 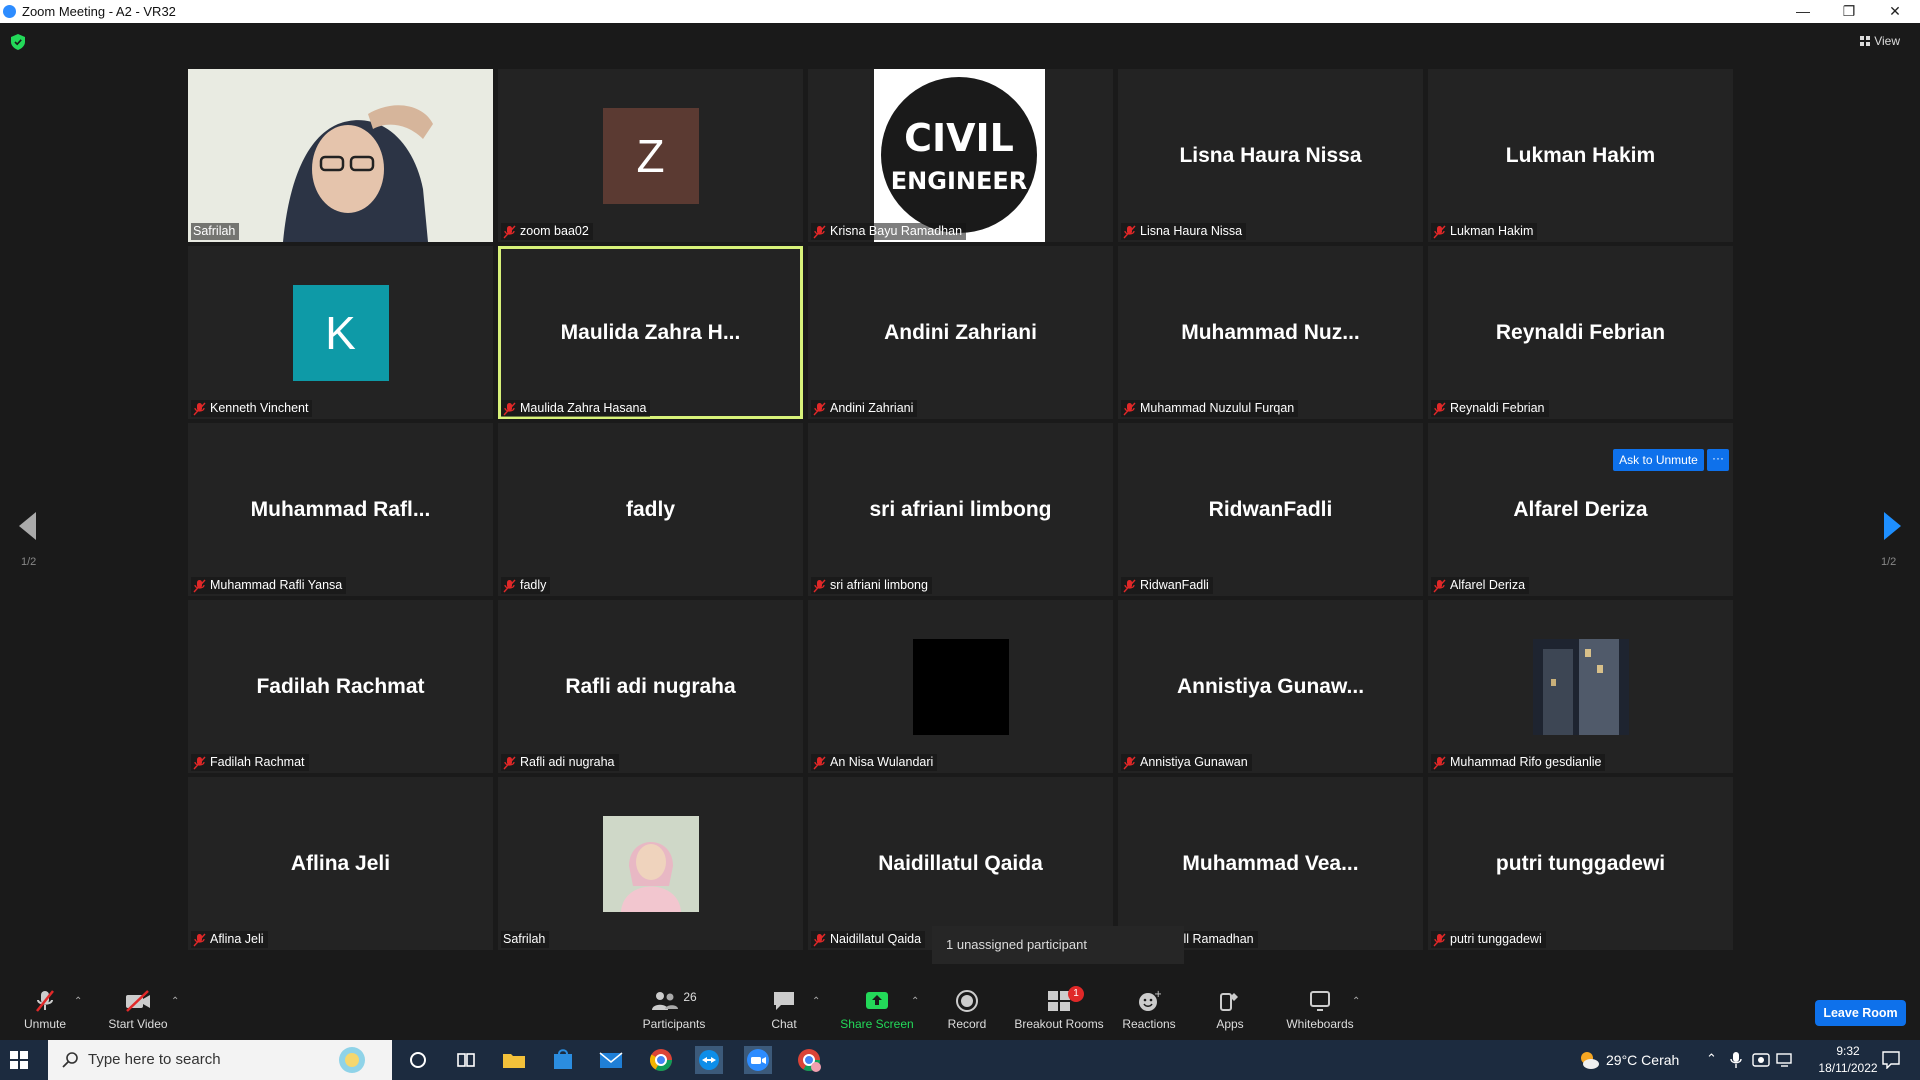 I want to click on whiteboard-icon, so click(x=1320, y=1001).